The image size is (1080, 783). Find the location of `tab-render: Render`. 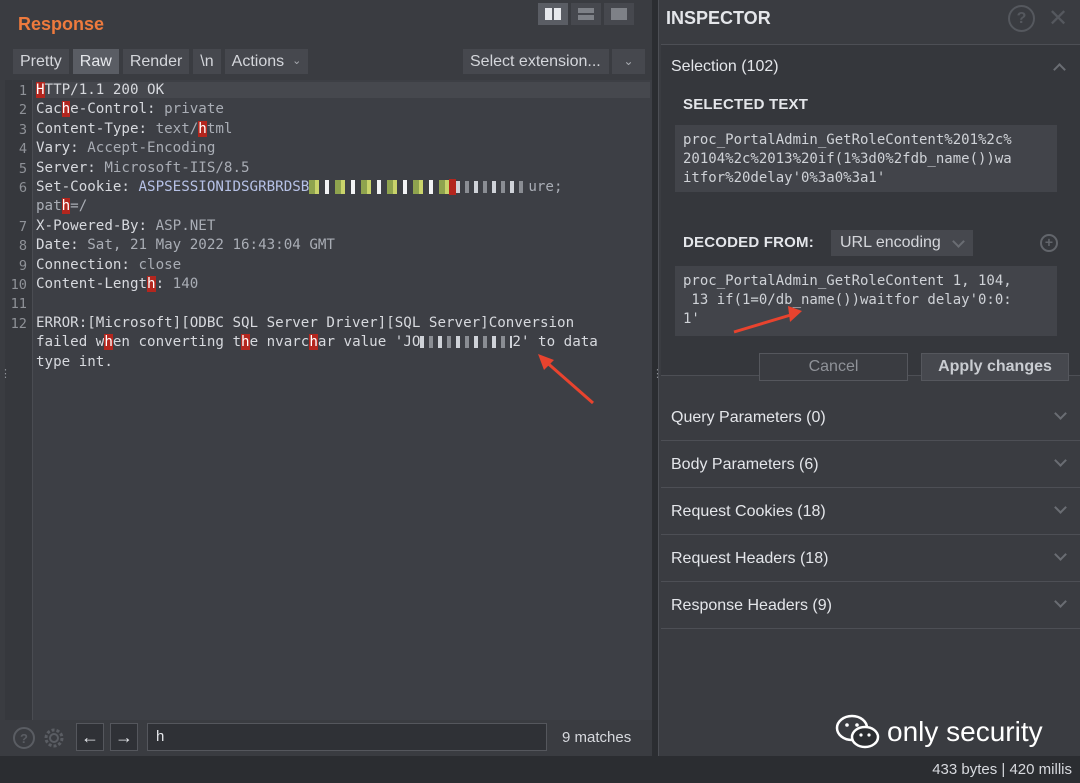

tab-render: Render is located at coordinates (156, 61).